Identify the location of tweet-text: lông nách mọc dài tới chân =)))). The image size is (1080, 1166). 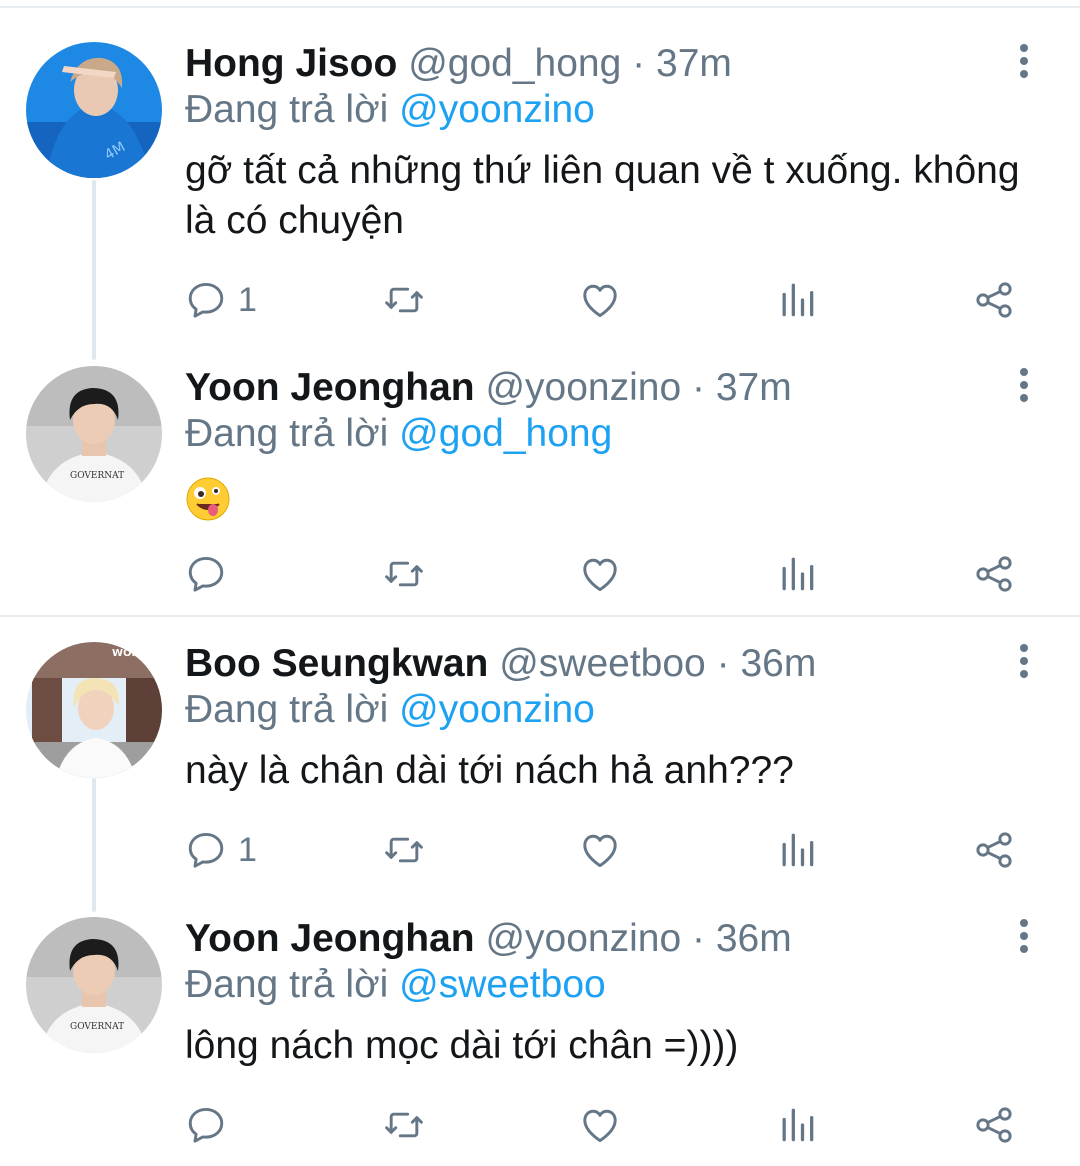
(462, 1045).